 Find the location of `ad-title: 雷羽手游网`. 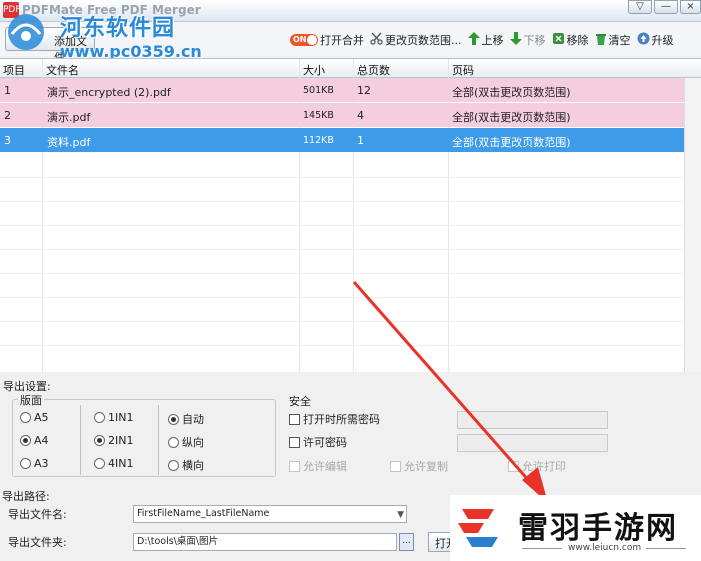

ad-title: 雷羽手游网 is located at coordinates (598, 528).